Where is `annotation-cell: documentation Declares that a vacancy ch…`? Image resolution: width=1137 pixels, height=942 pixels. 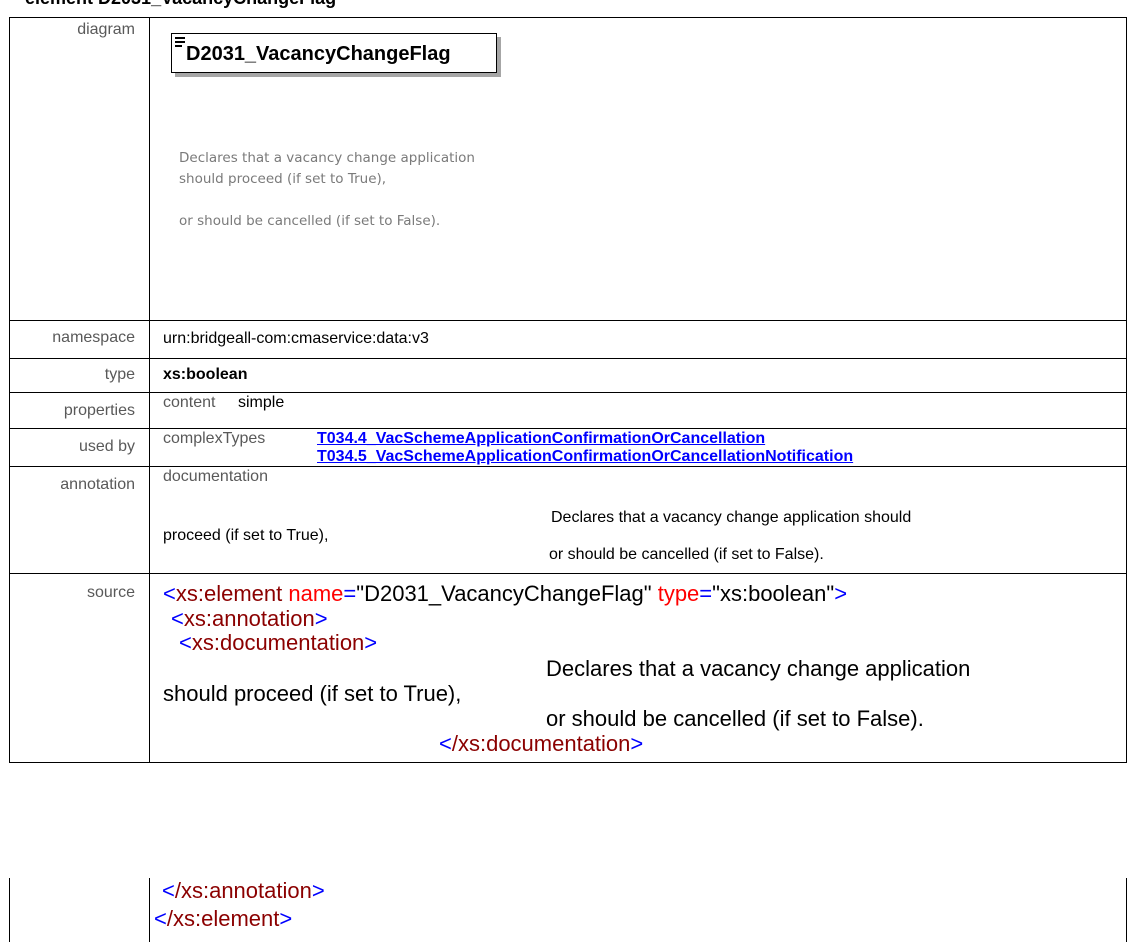
annotation-cell: documentation Declares that a vacancy ch… is located at coordinates (638, 520).